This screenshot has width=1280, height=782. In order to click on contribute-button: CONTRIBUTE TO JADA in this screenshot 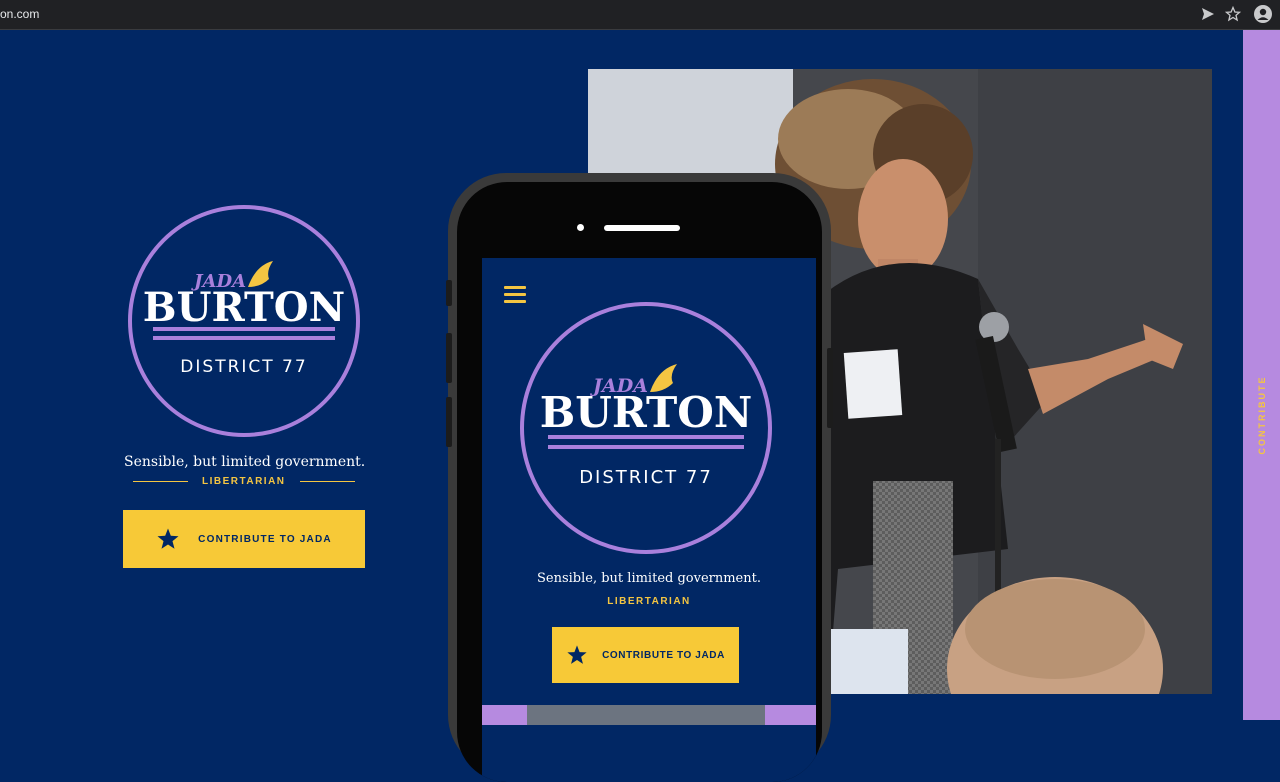, I will do `click(244, 539)`.